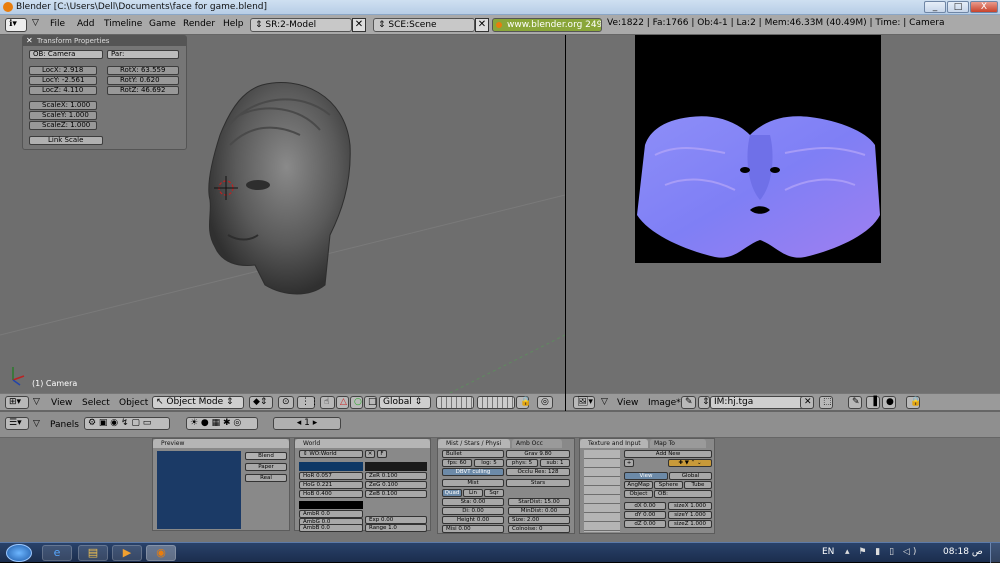  I want to click on texture-browse-icon: +, so click(629, 463).